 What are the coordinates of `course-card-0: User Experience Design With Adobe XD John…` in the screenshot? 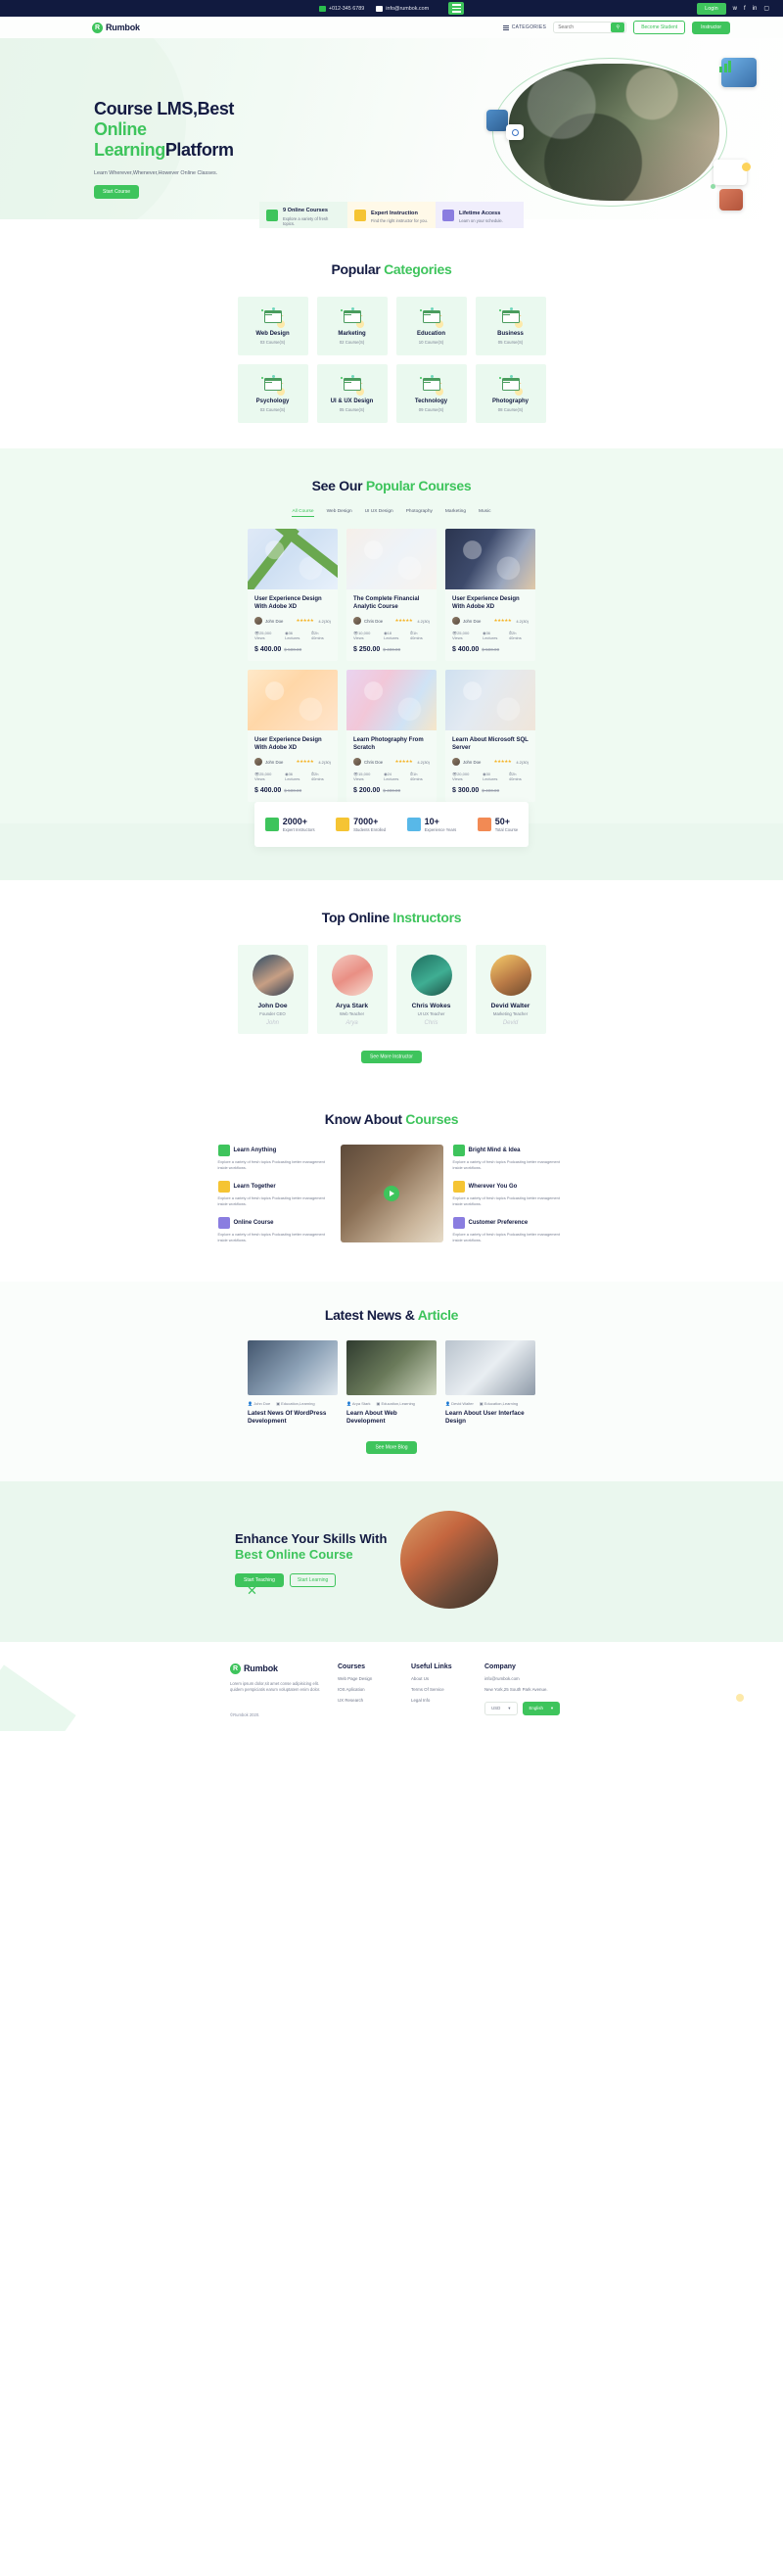 It's located at (293, 595).